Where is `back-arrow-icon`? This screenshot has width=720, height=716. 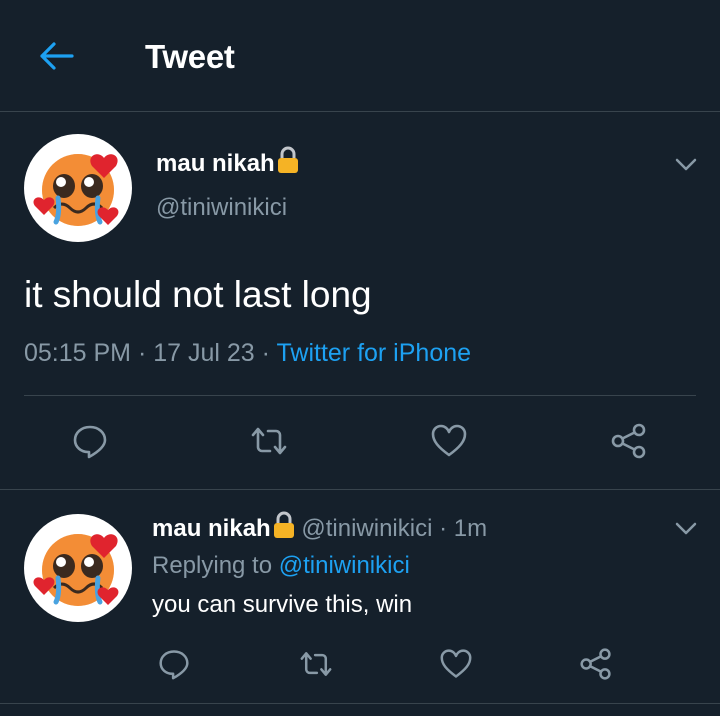 back-arrow-icon is located at coordinates (57, 56).